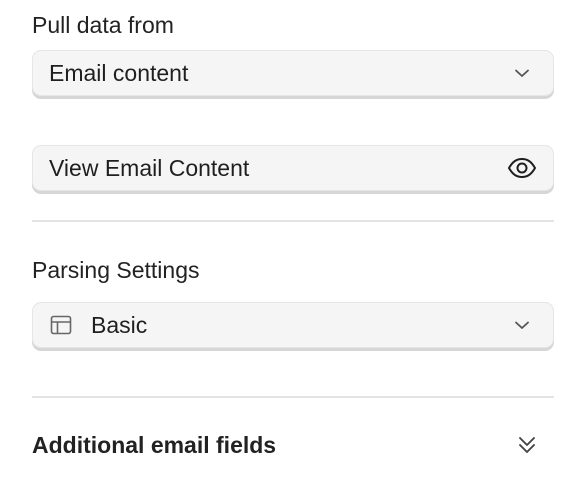 The height and width of the screenshot is (500, 584). Describe the element at coordinates (522, 168) in the screenshot. I see `eye-icon` at that location.